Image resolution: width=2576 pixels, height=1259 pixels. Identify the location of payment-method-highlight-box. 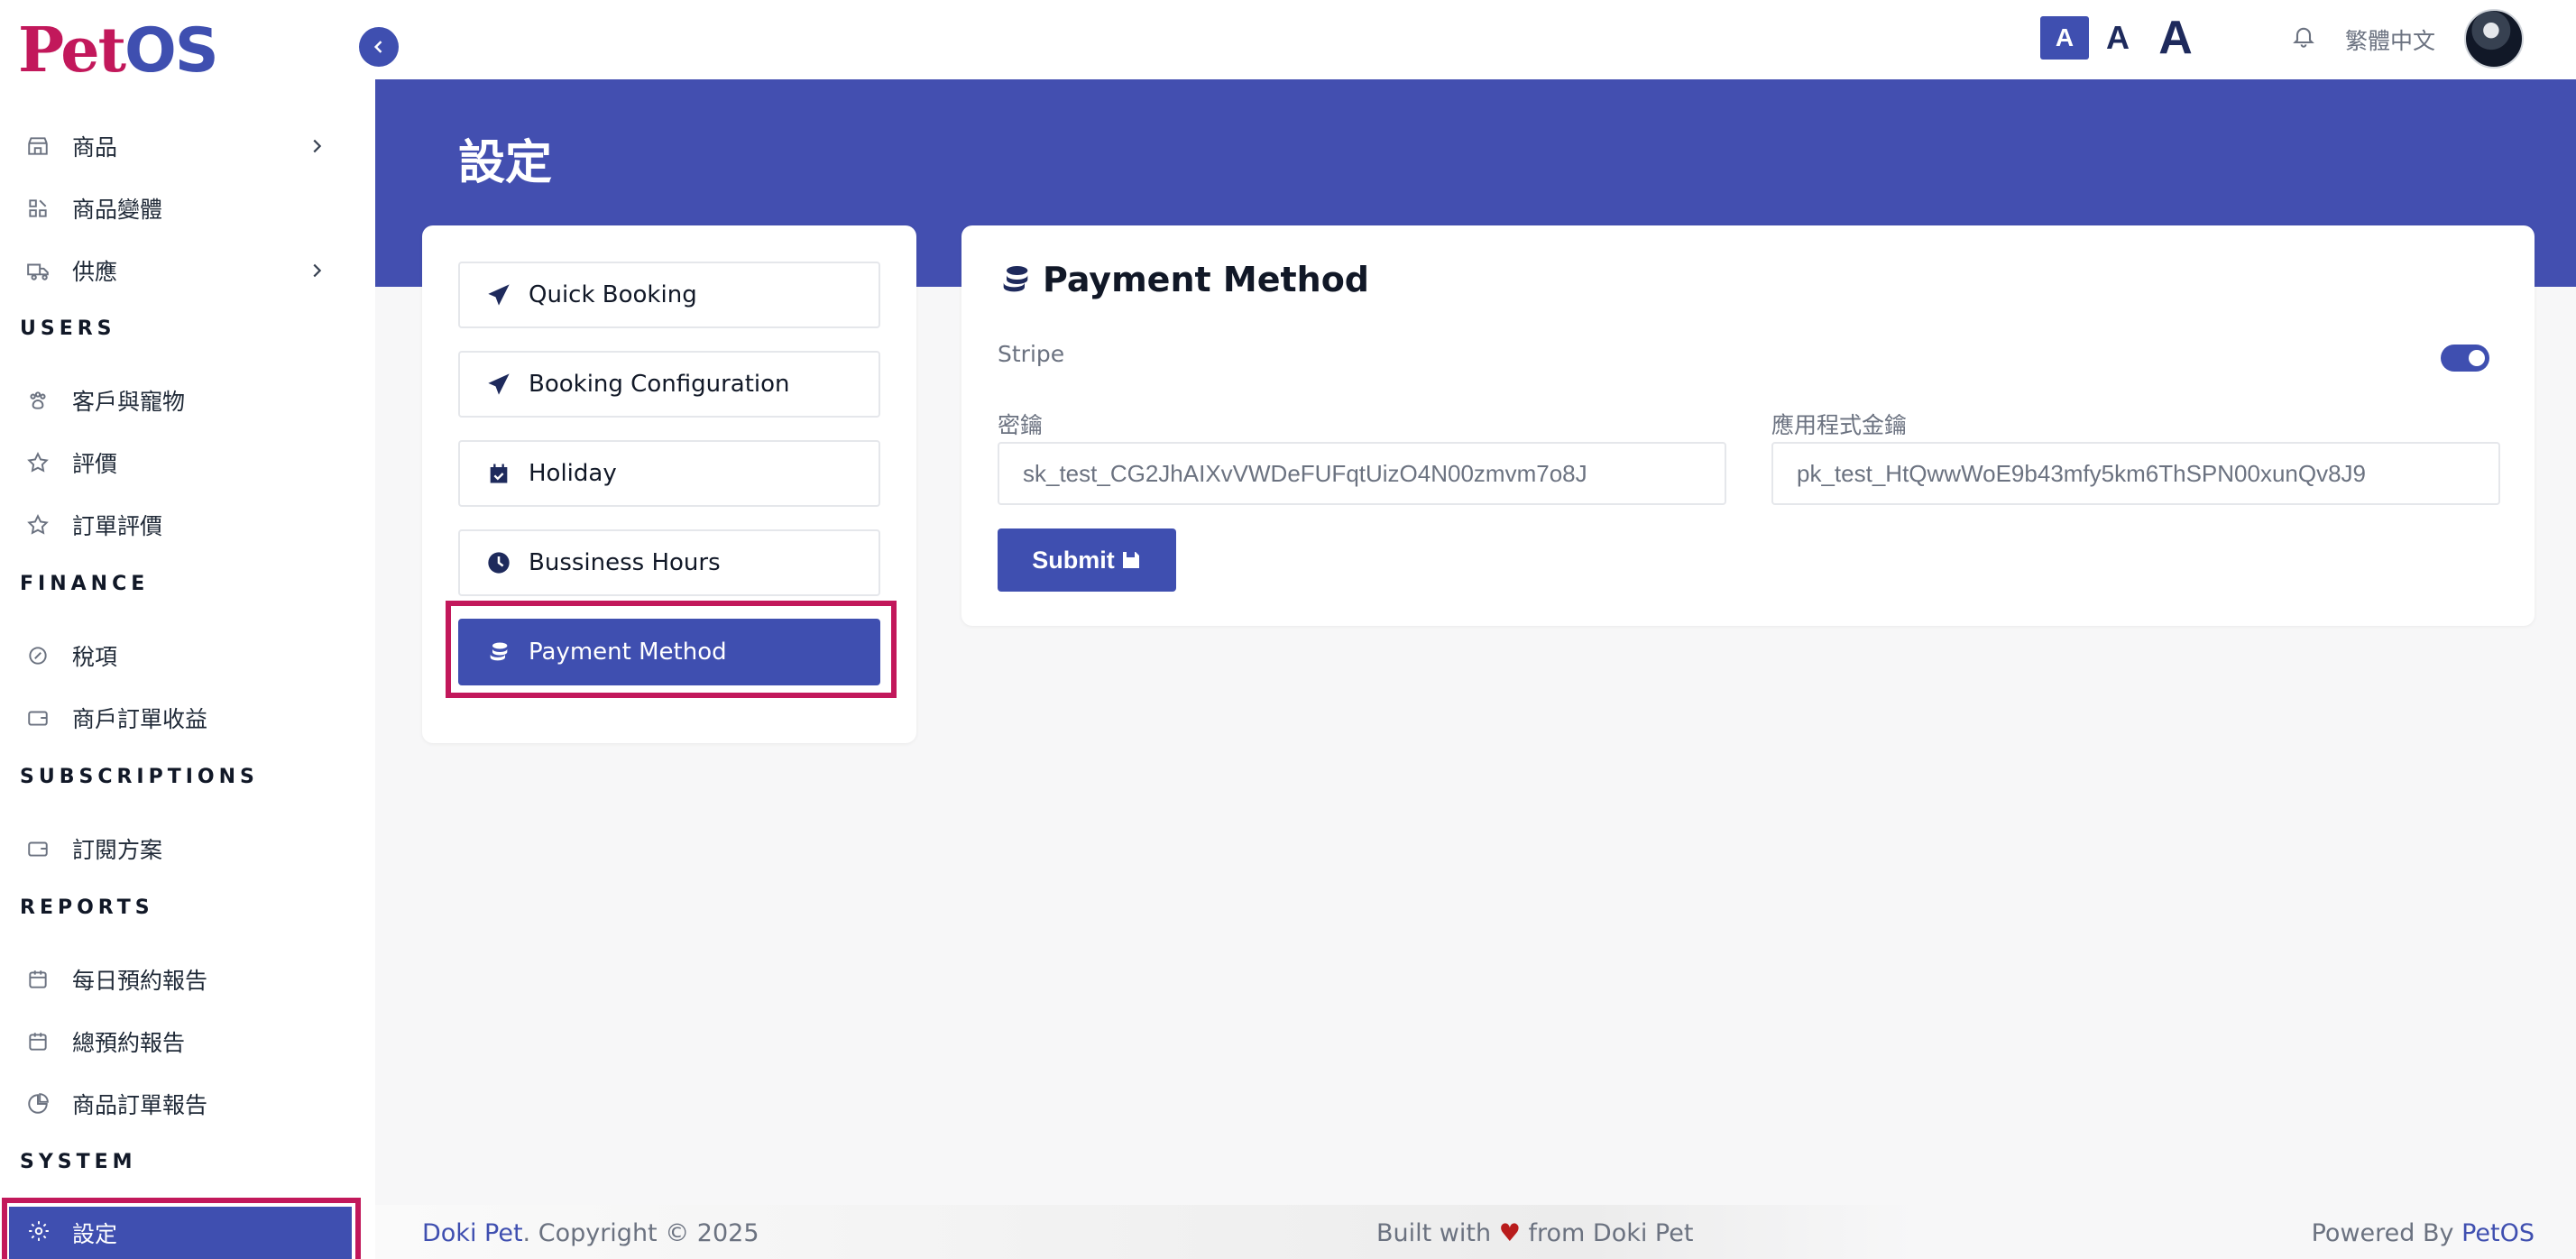
(671, 649).